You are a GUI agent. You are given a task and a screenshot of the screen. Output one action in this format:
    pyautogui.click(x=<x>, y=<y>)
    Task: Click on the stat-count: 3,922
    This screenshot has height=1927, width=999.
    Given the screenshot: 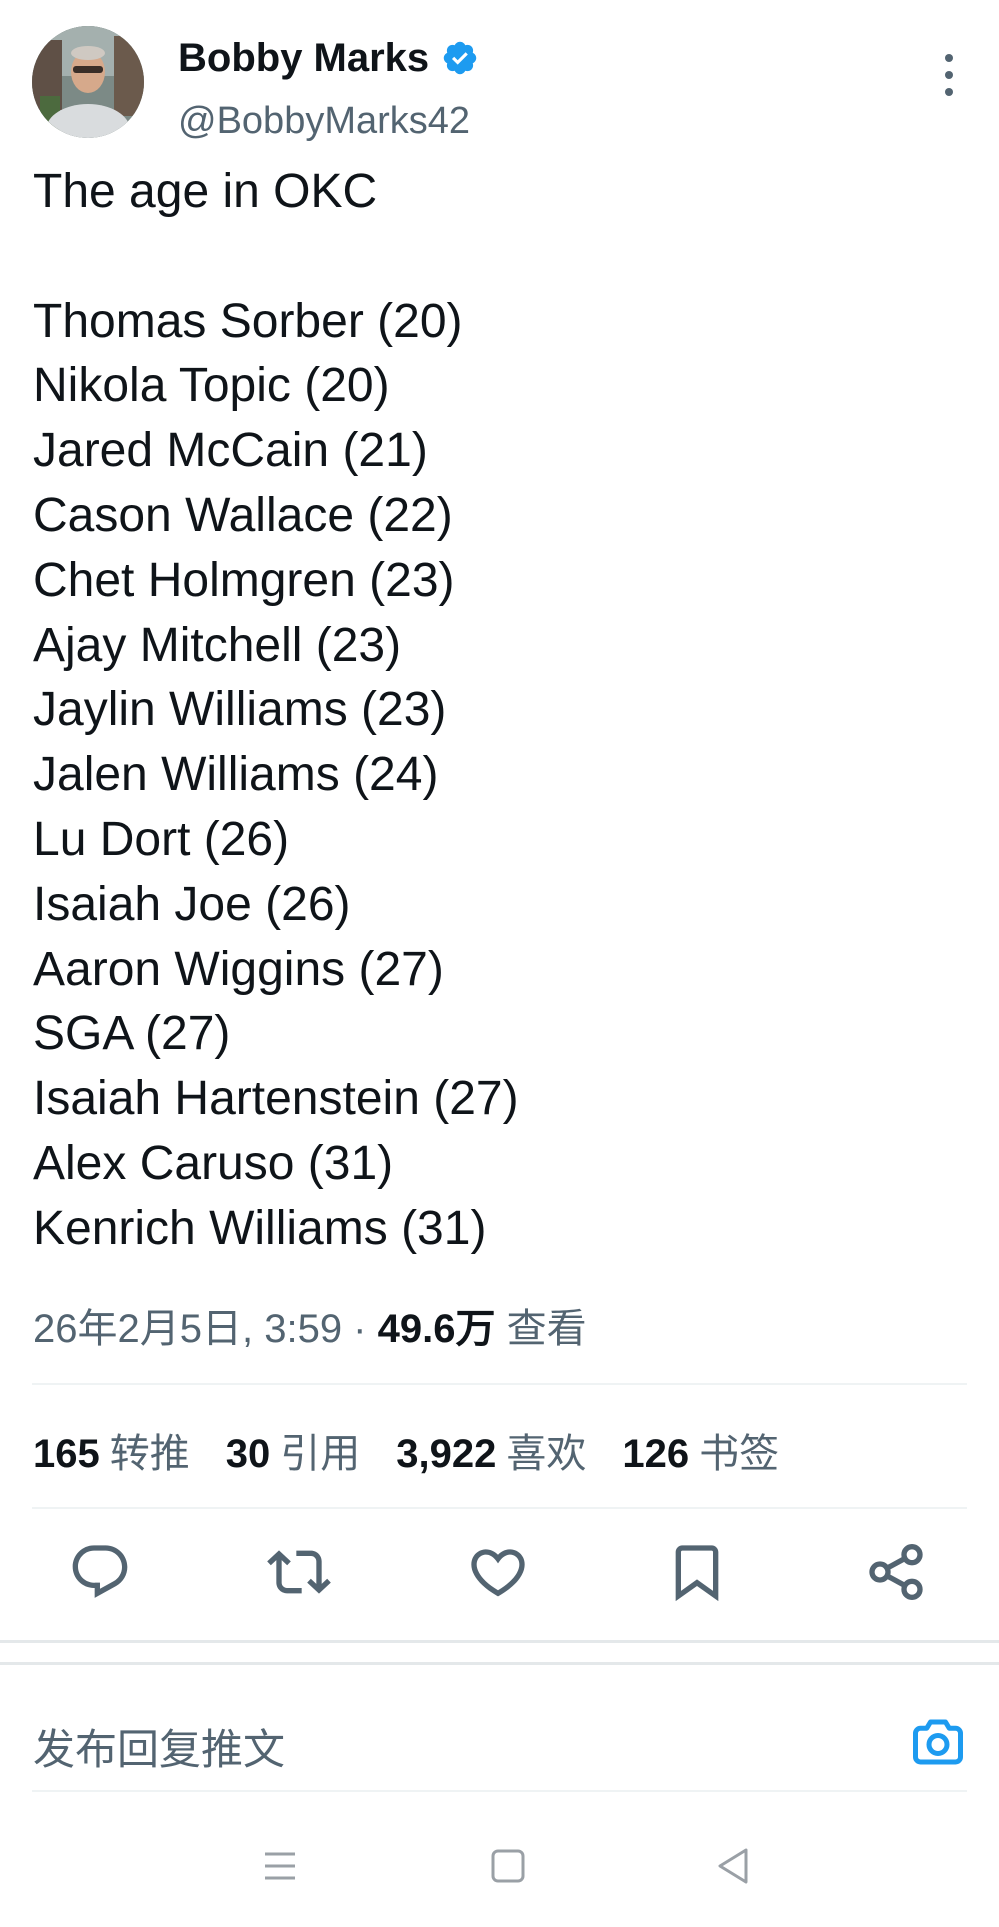 What is the action you would take?
    pyautogui.click(x=446, y=1454)
    